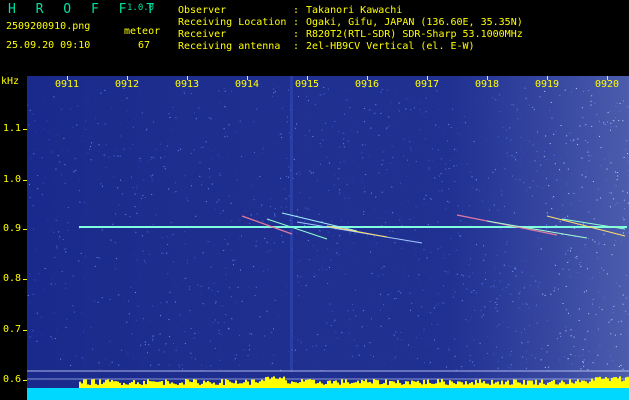 The height and width of the screenshot is (400, 629). I want to click on baseline-band, so click(328, 394).